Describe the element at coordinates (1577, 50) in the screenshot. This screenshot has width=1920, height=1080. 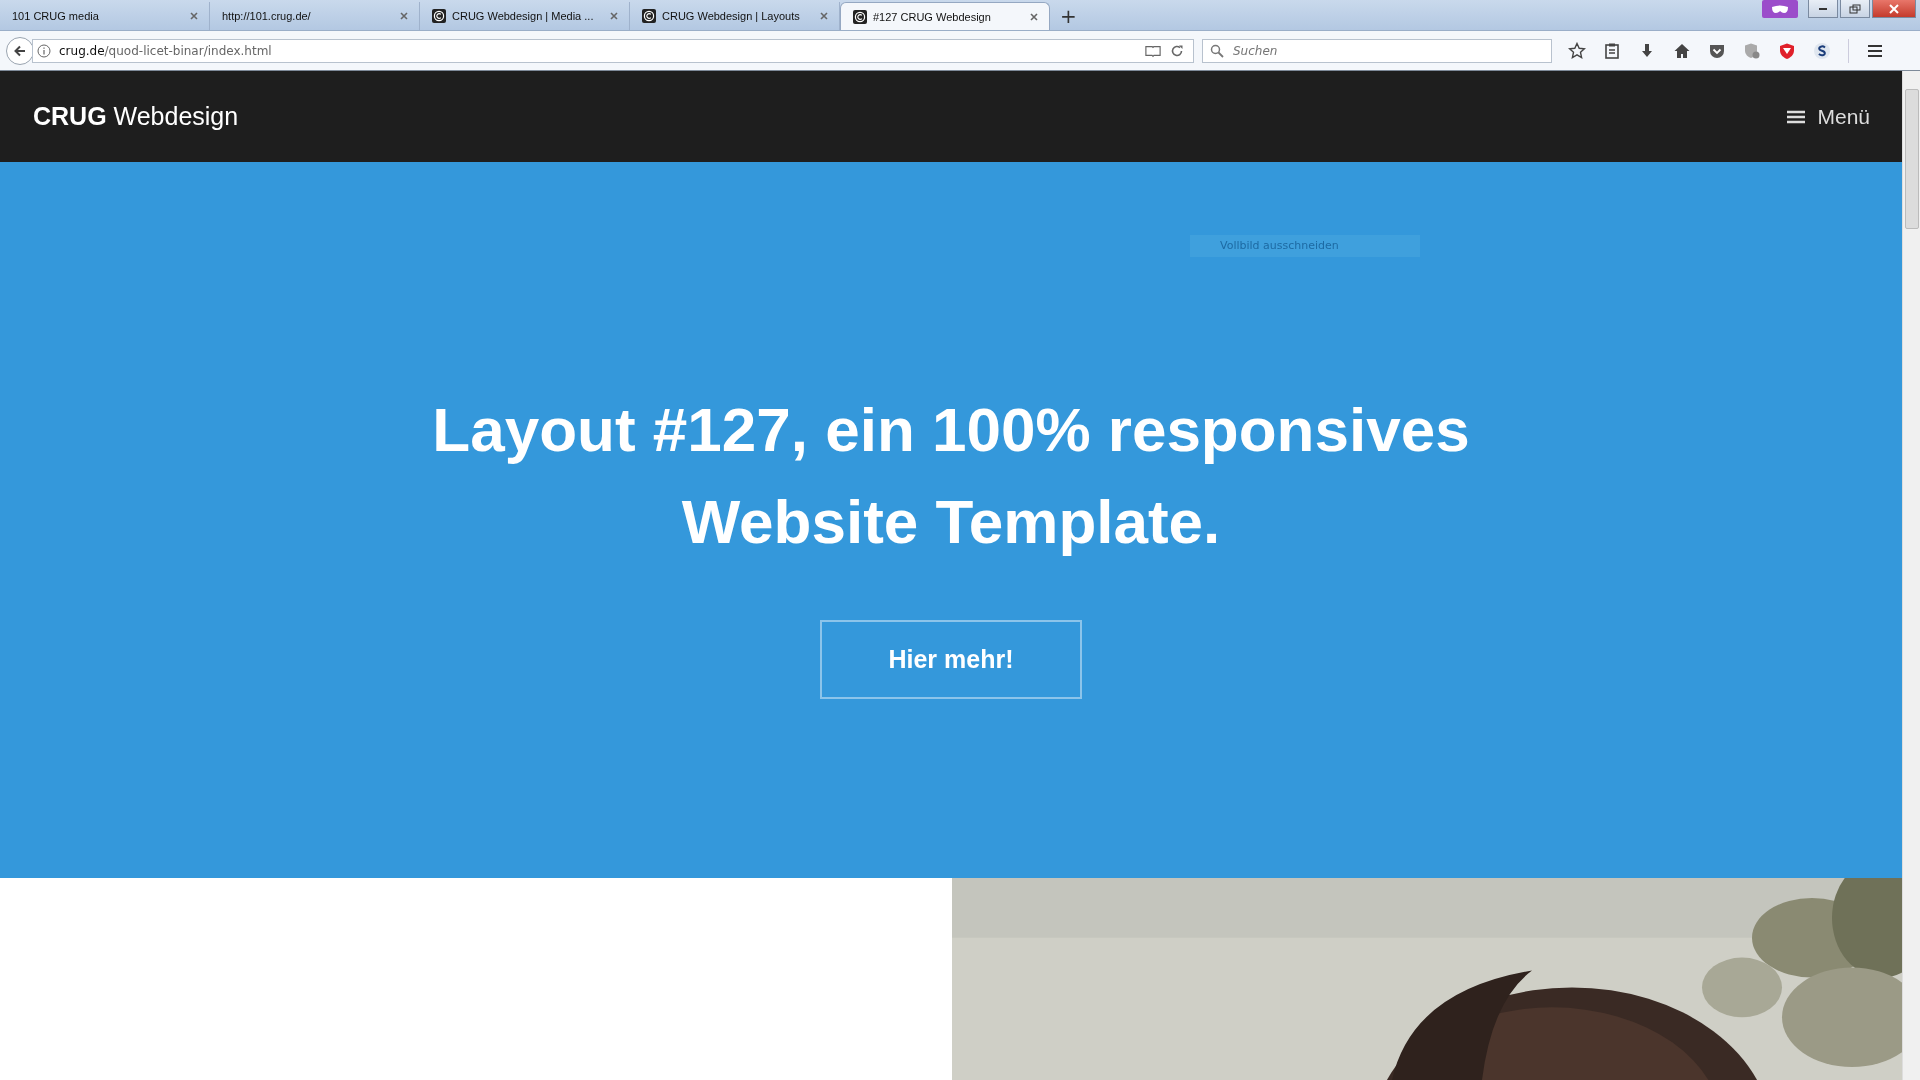
I see `star-icon` at that location.